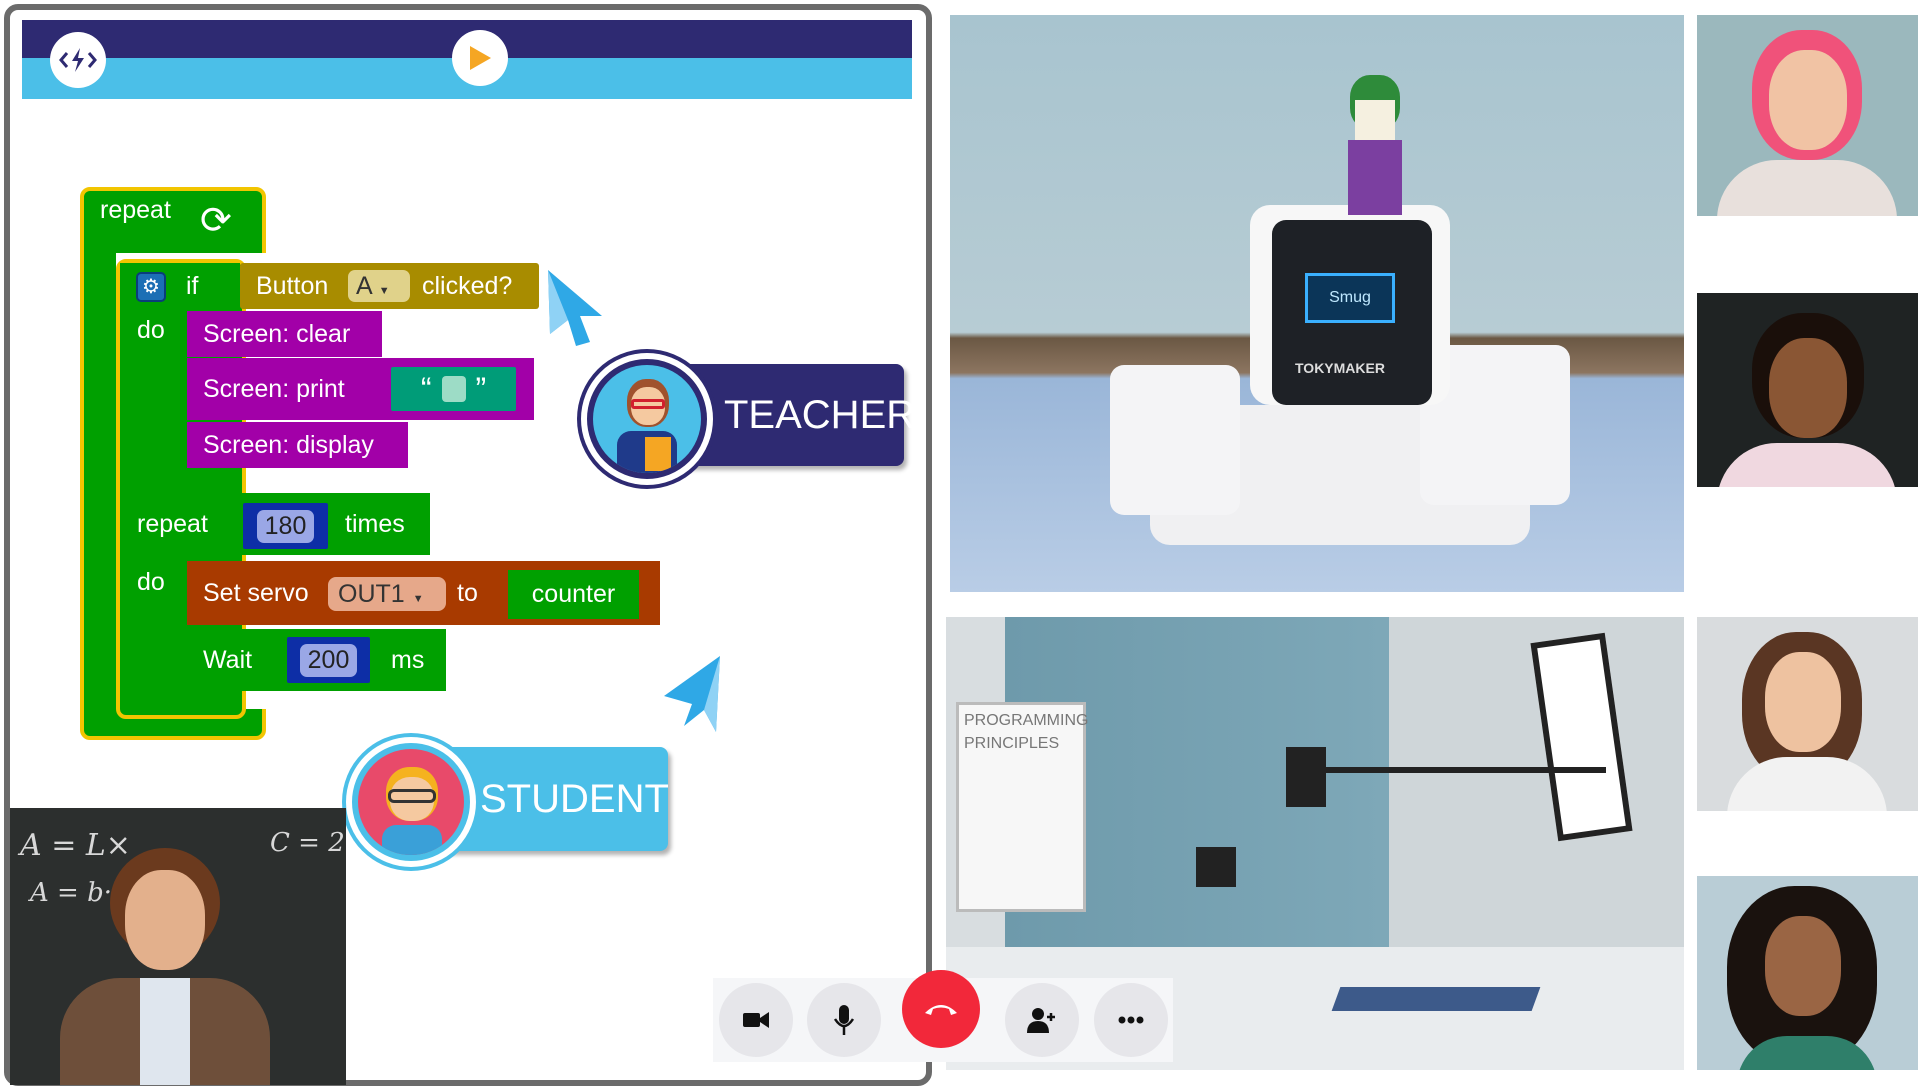 The width and height of the screenshot is (1930, 1088). I want to click on servo-port-value: OUT1, so click(371, 594).